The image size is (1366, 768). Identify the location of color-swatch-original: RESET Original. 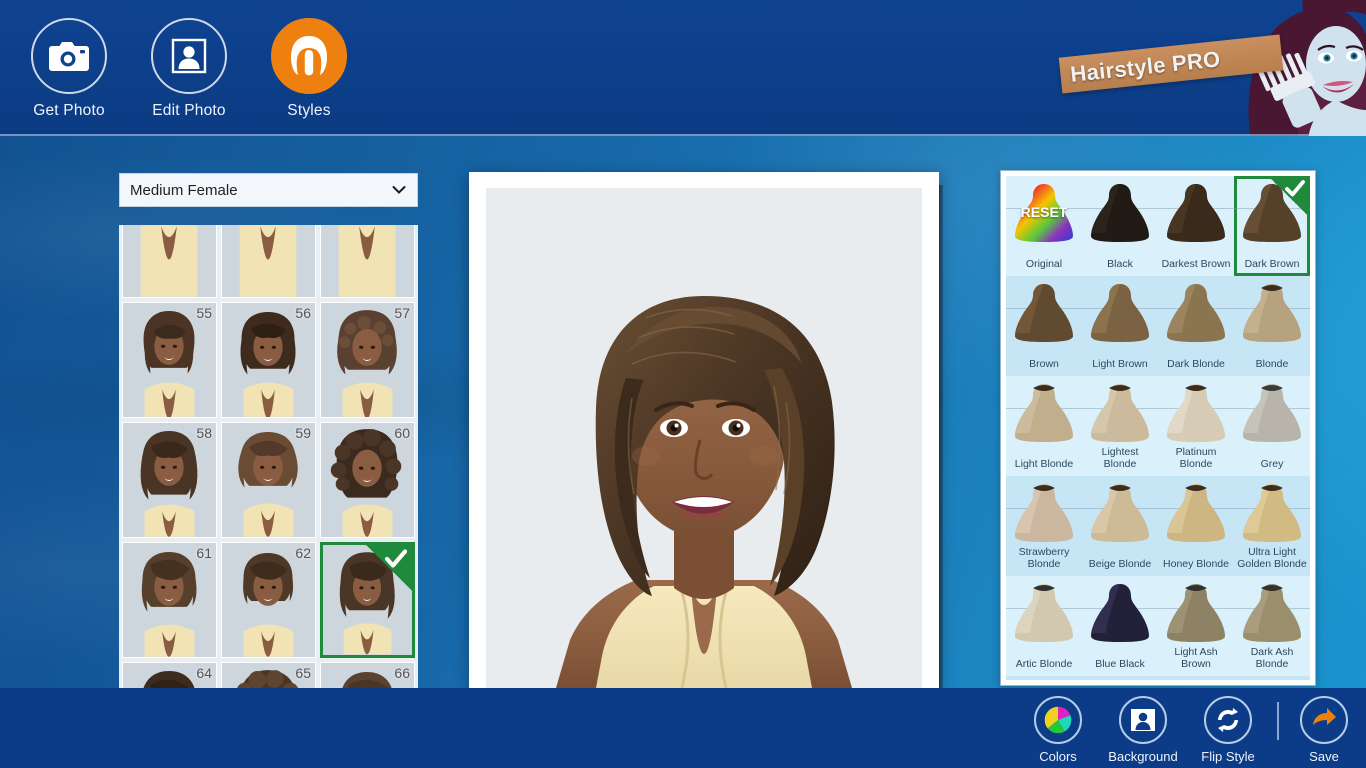
(1044, 226).